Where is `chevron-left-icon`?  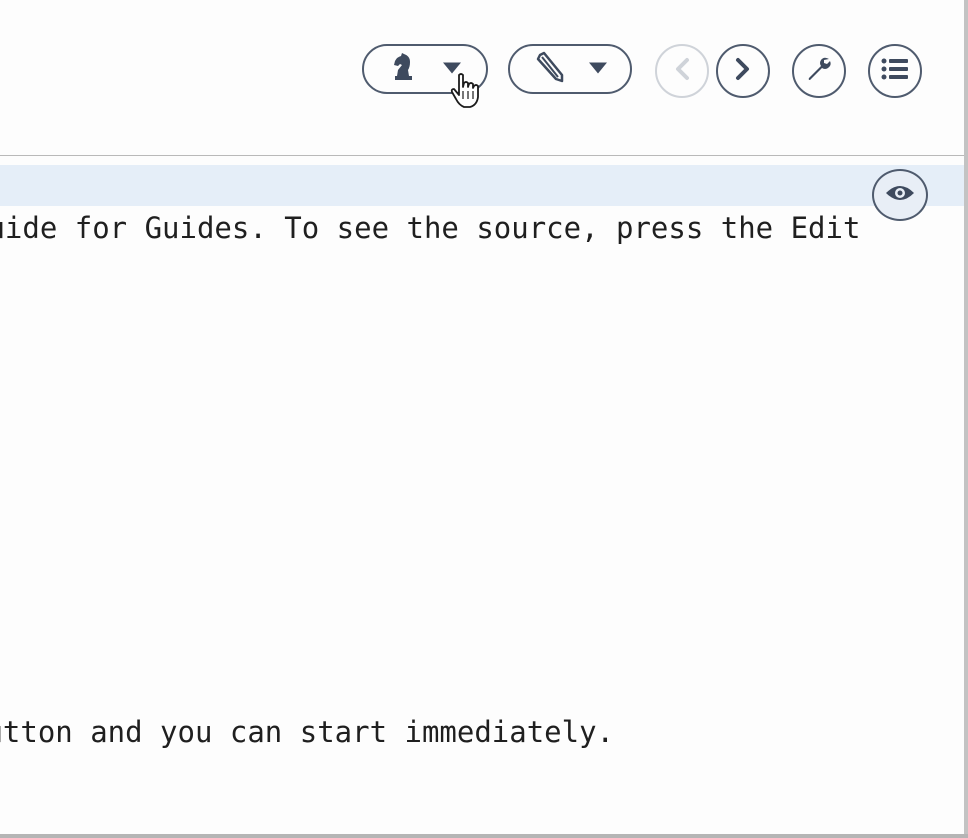 chevron-left-icon is located at coordinates (682, 71).